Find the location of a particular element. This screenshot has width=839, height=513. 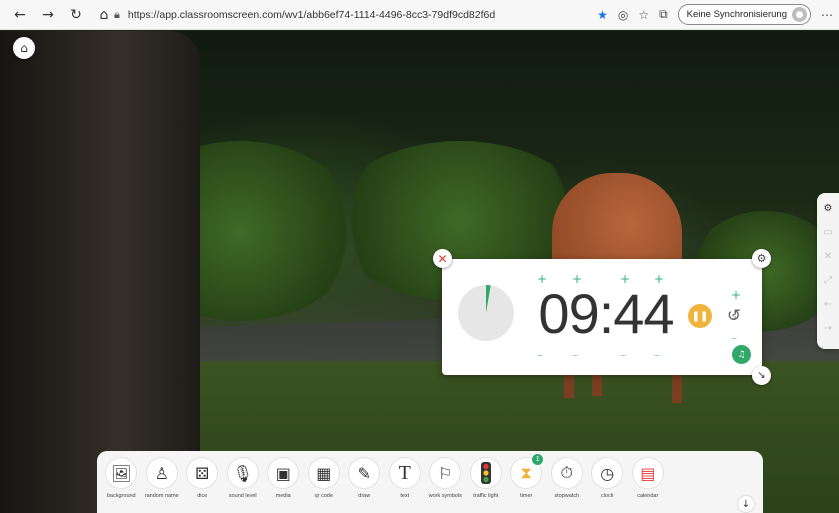

tool-label: dice is located at coordinates (202, 496).